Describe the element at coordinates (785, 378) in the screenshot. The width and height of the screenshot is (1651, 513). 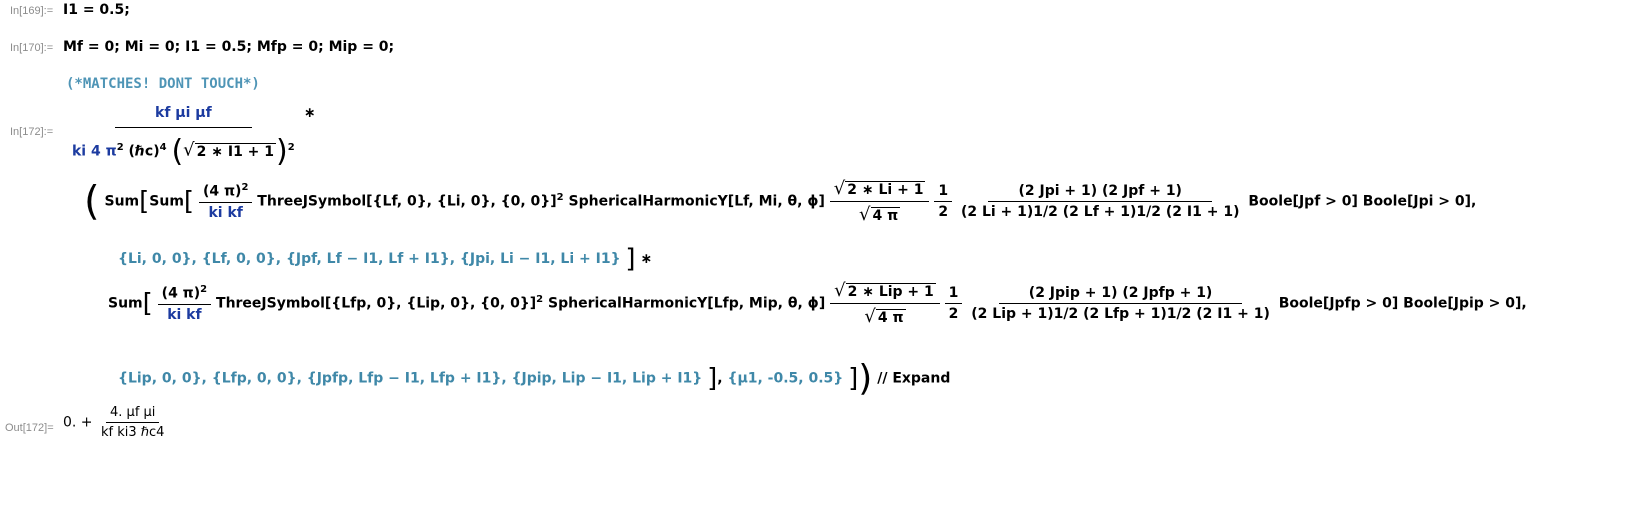
I see `mu-range: {μ1, -0.5, 0.5}` at that location.